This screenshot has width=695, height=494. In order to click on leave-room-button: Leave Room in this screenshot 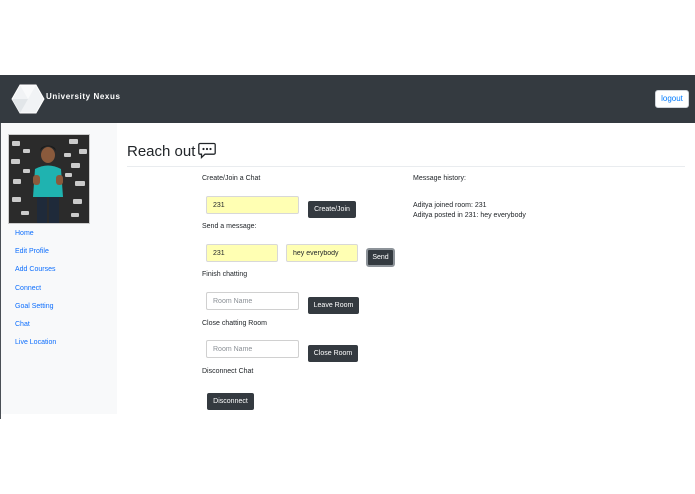, I will do `click(333, 305)`.